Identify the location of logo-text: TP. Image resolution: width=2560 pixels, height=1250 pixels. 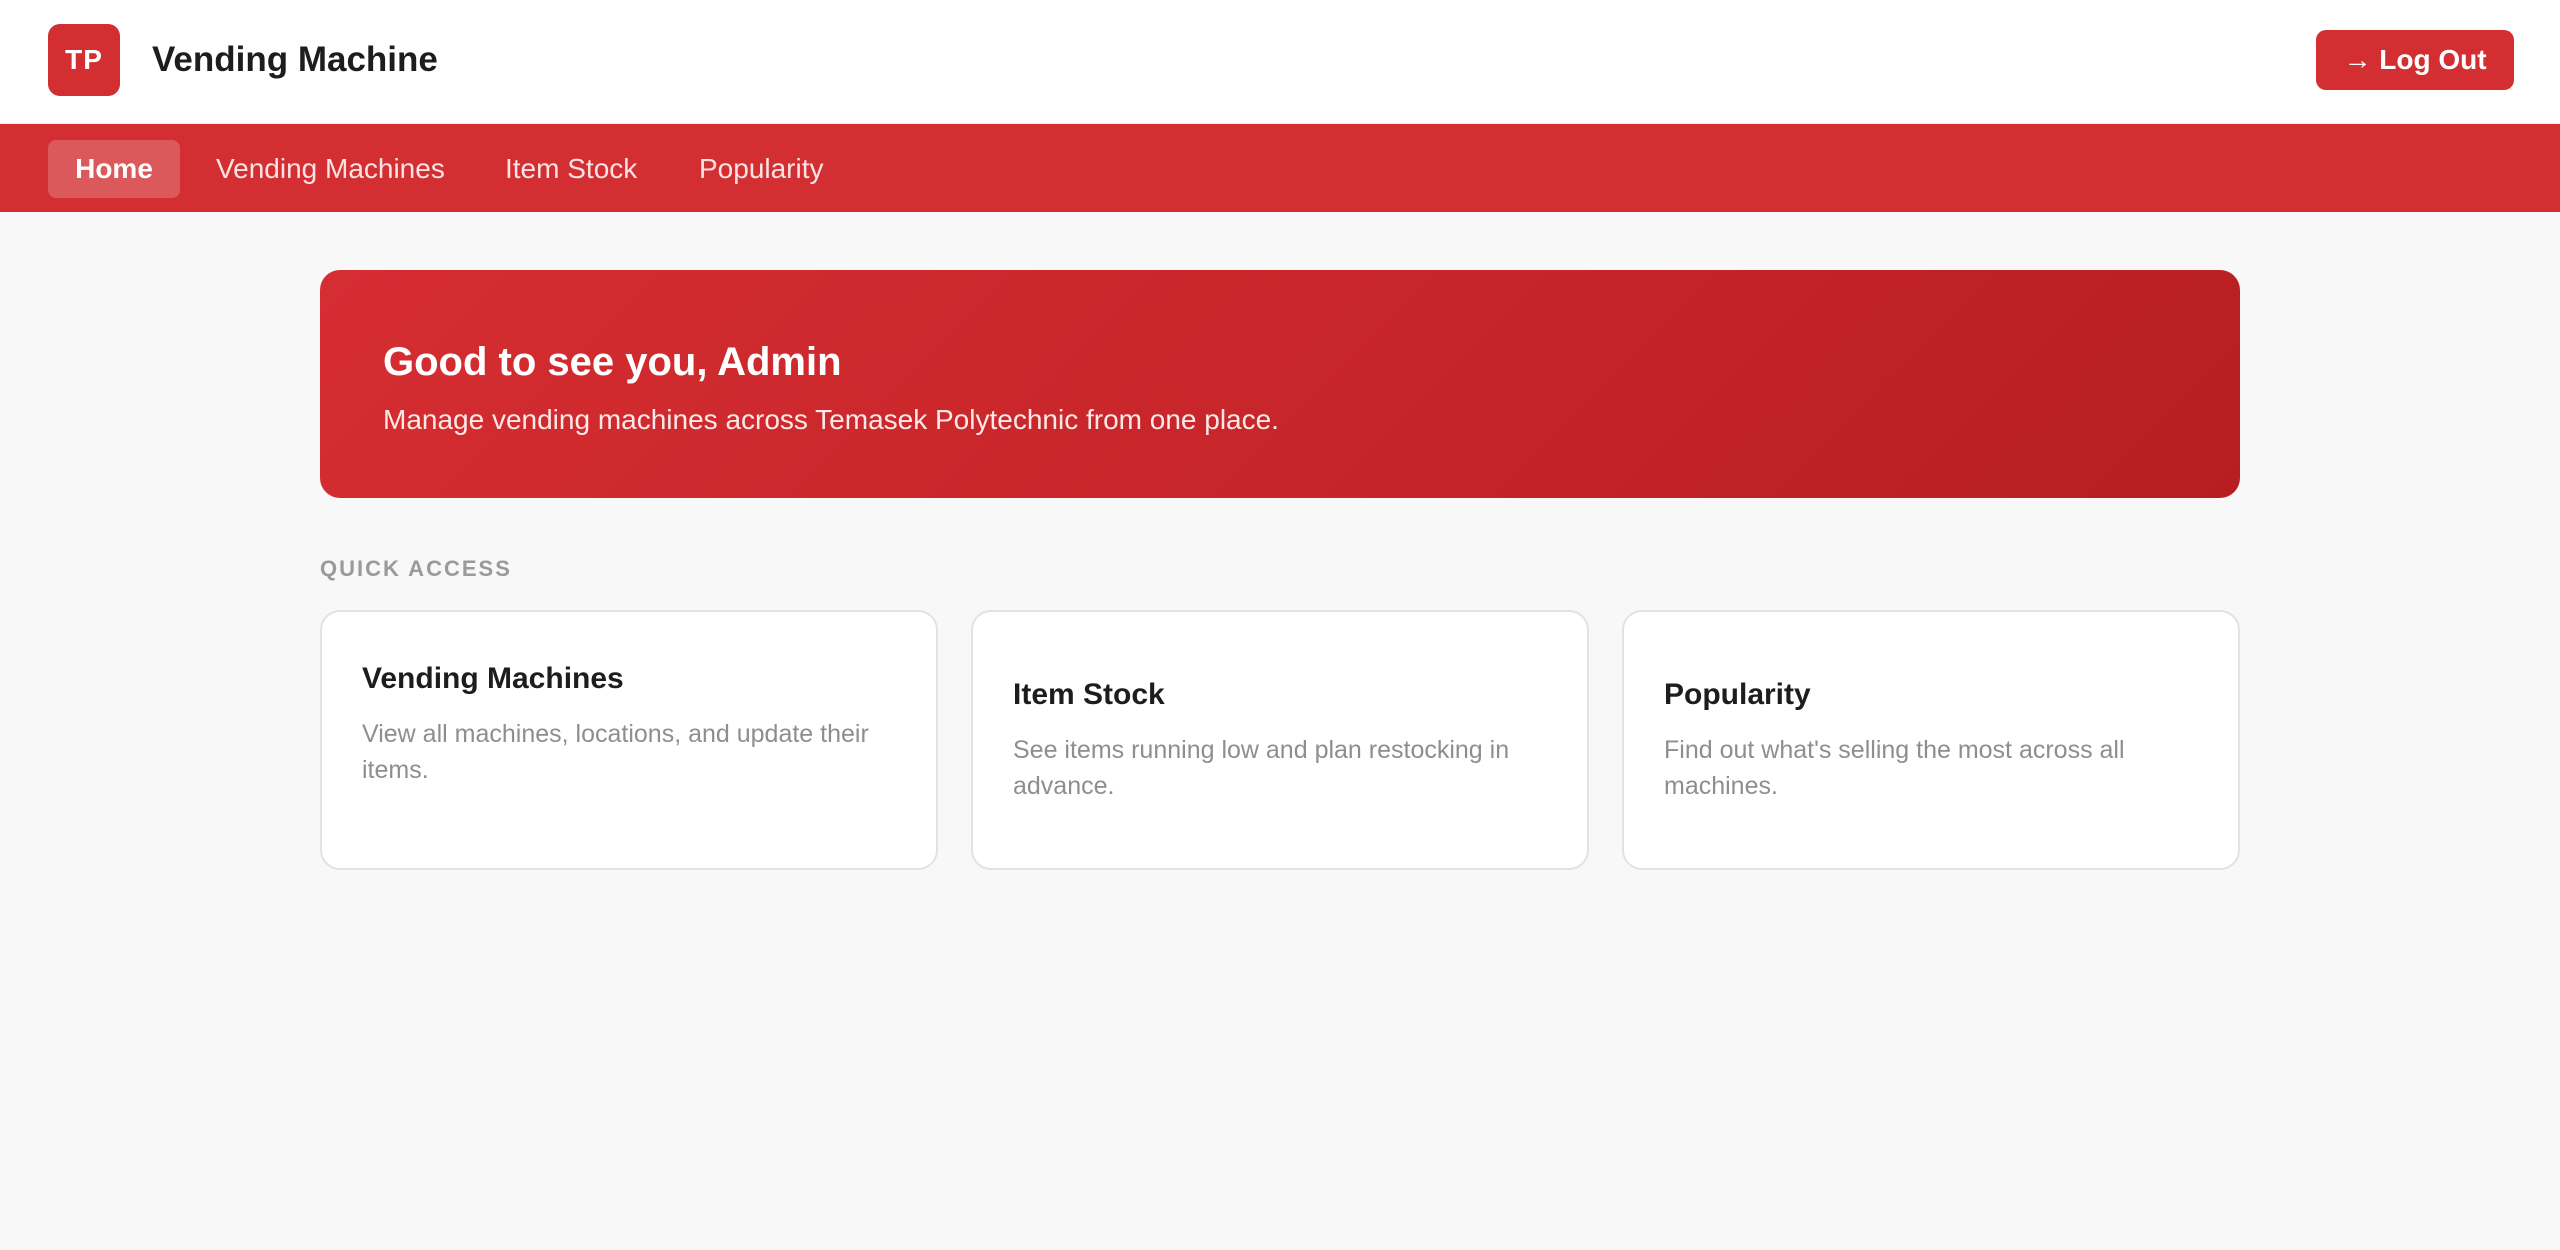
(84, 59).